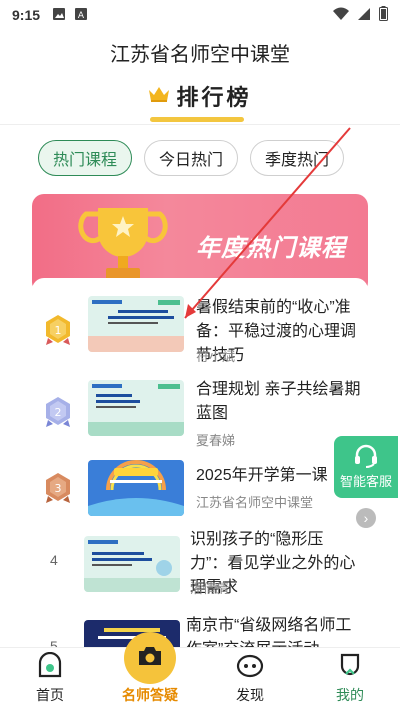 The height and width of the screenshot is (711, 400). Describe the element at coordinates (59, 15) in the screenshot. I see `image-notification-icon` at that location.